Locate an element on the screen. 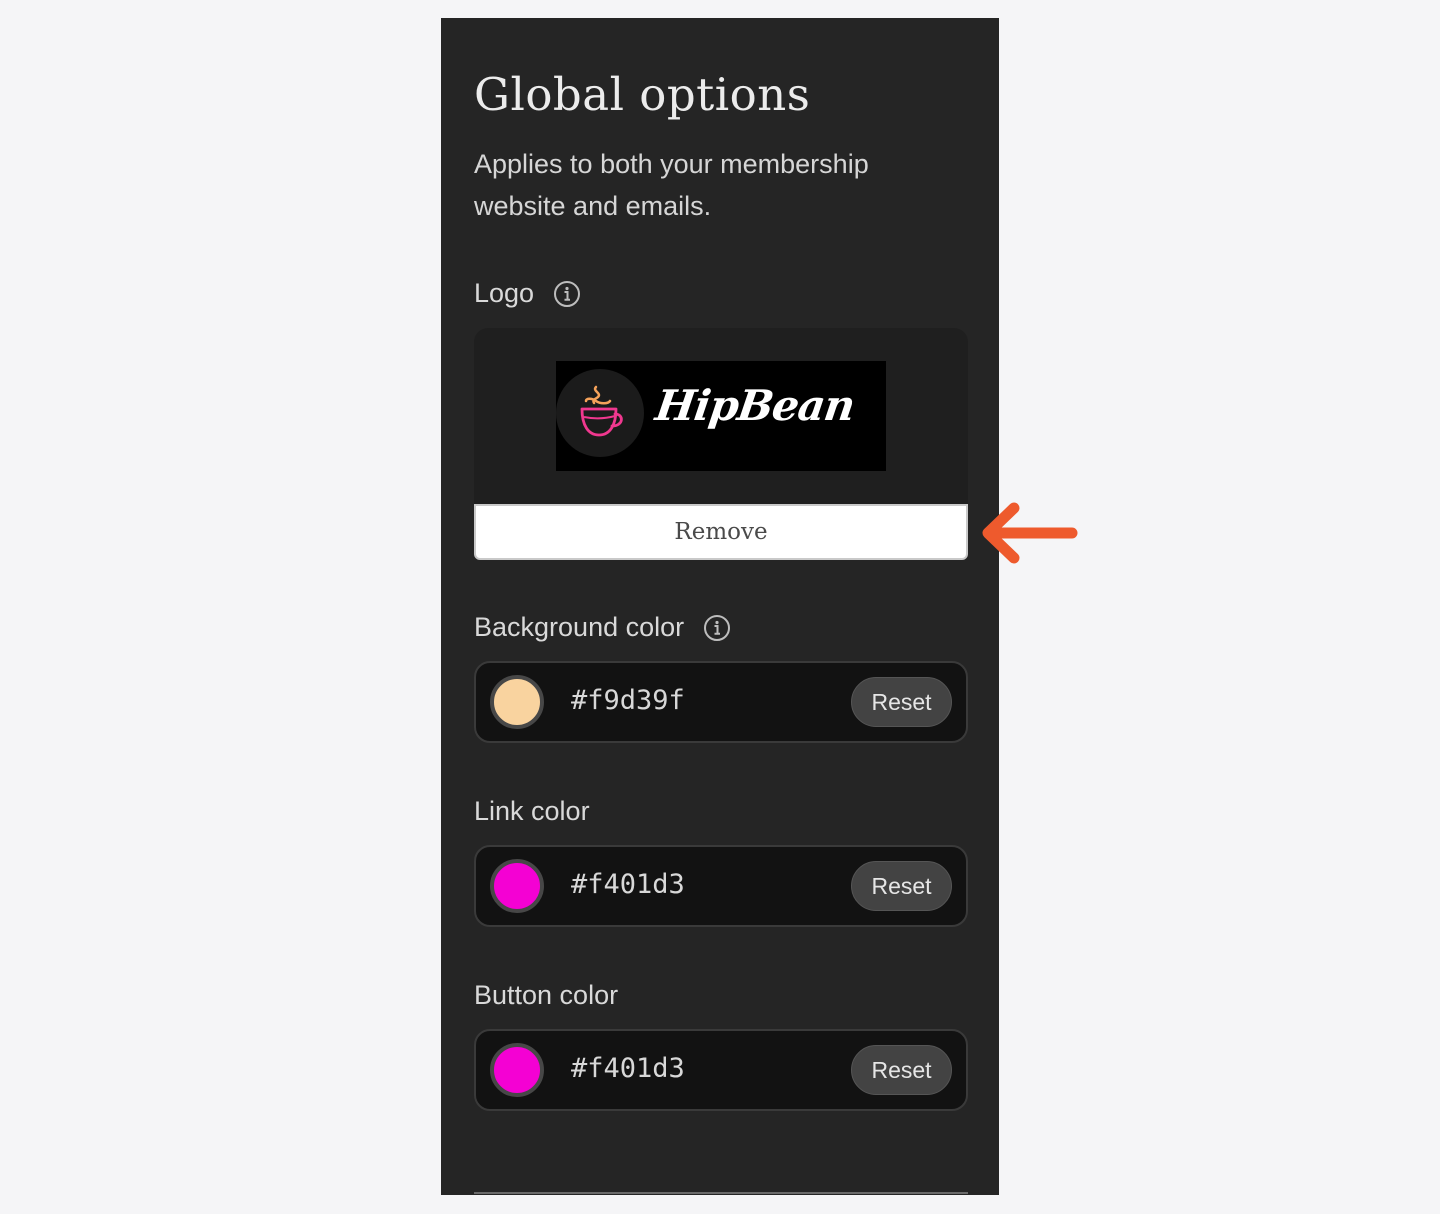  background-color-label: Background color is located at coordinates (602, 627).